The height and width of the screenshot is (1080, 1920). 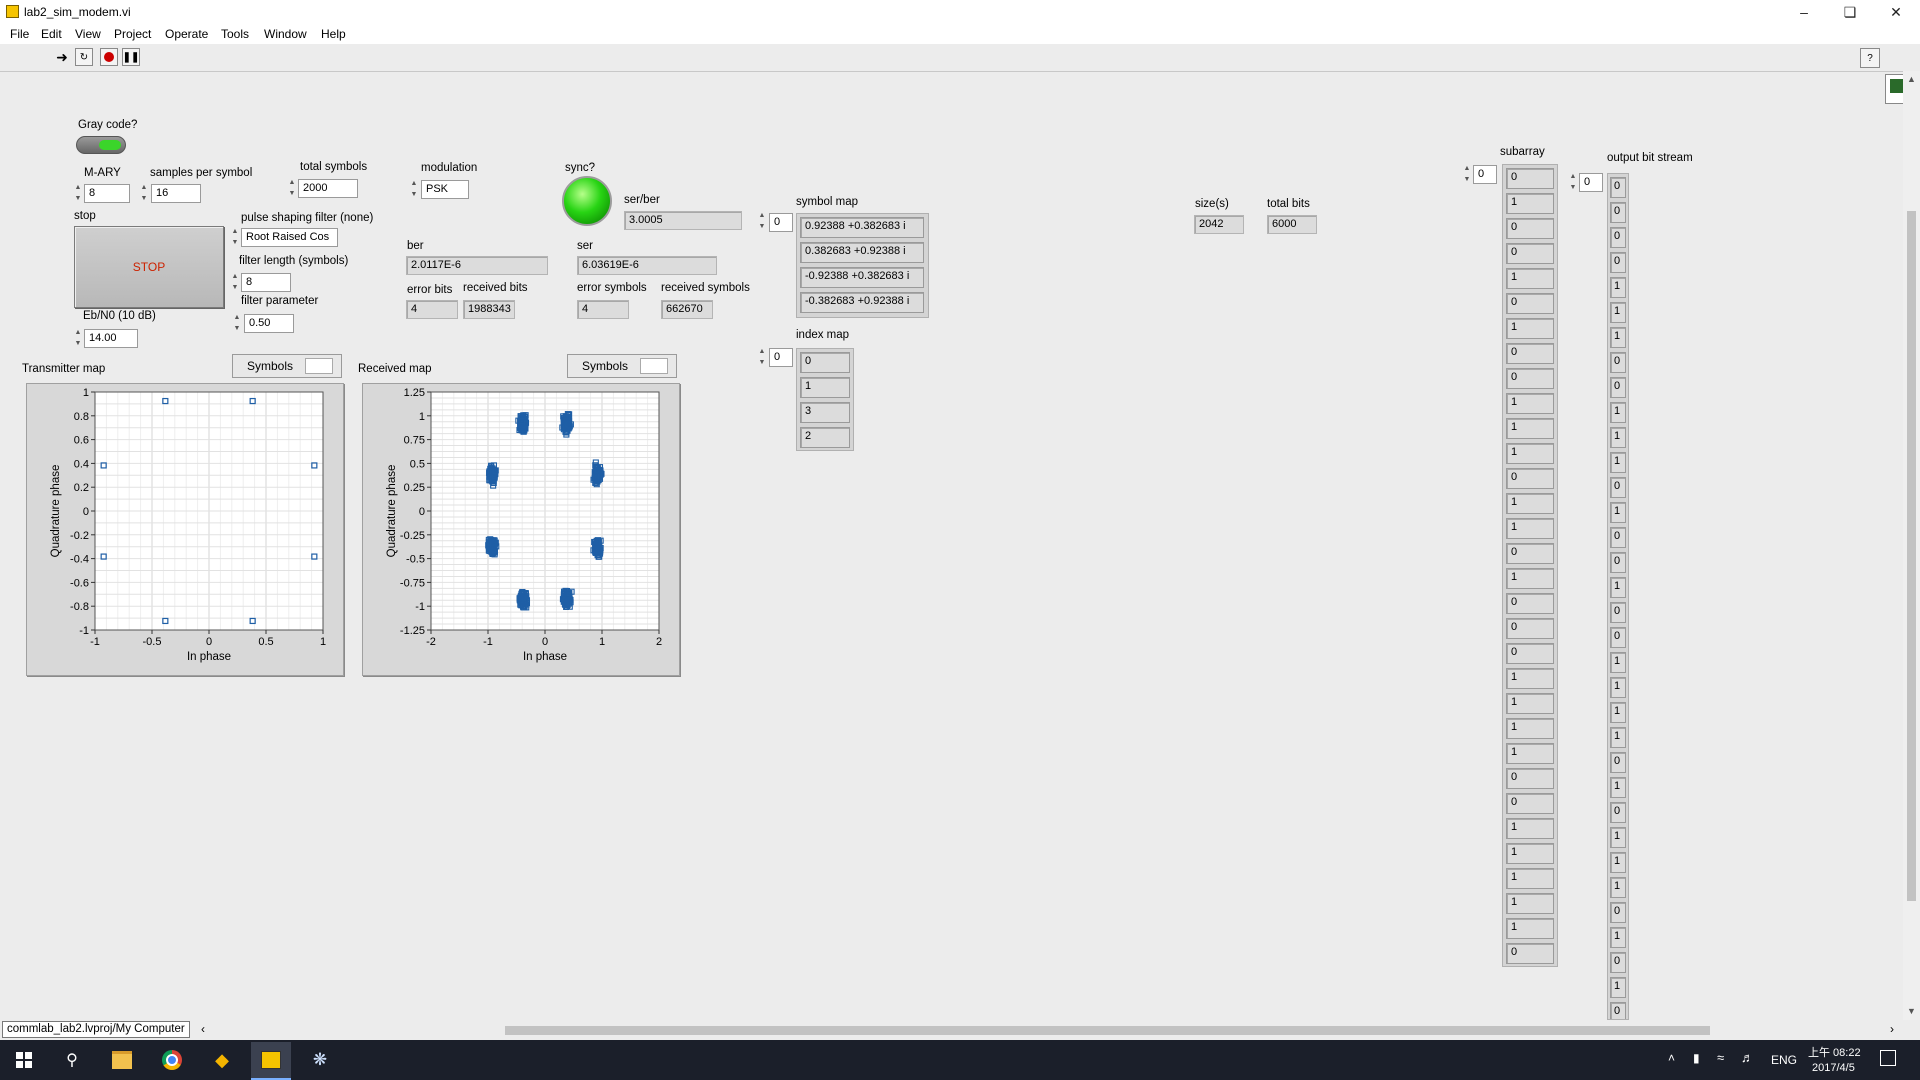 What do you see at coordinates (762, 221) in the screenshot?
I see `symbol-map-index-spinner: ▲ ▼` at bounding box center [762, 221].